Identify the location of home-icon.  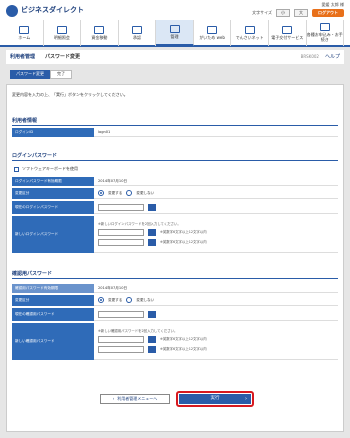
(24, 29).